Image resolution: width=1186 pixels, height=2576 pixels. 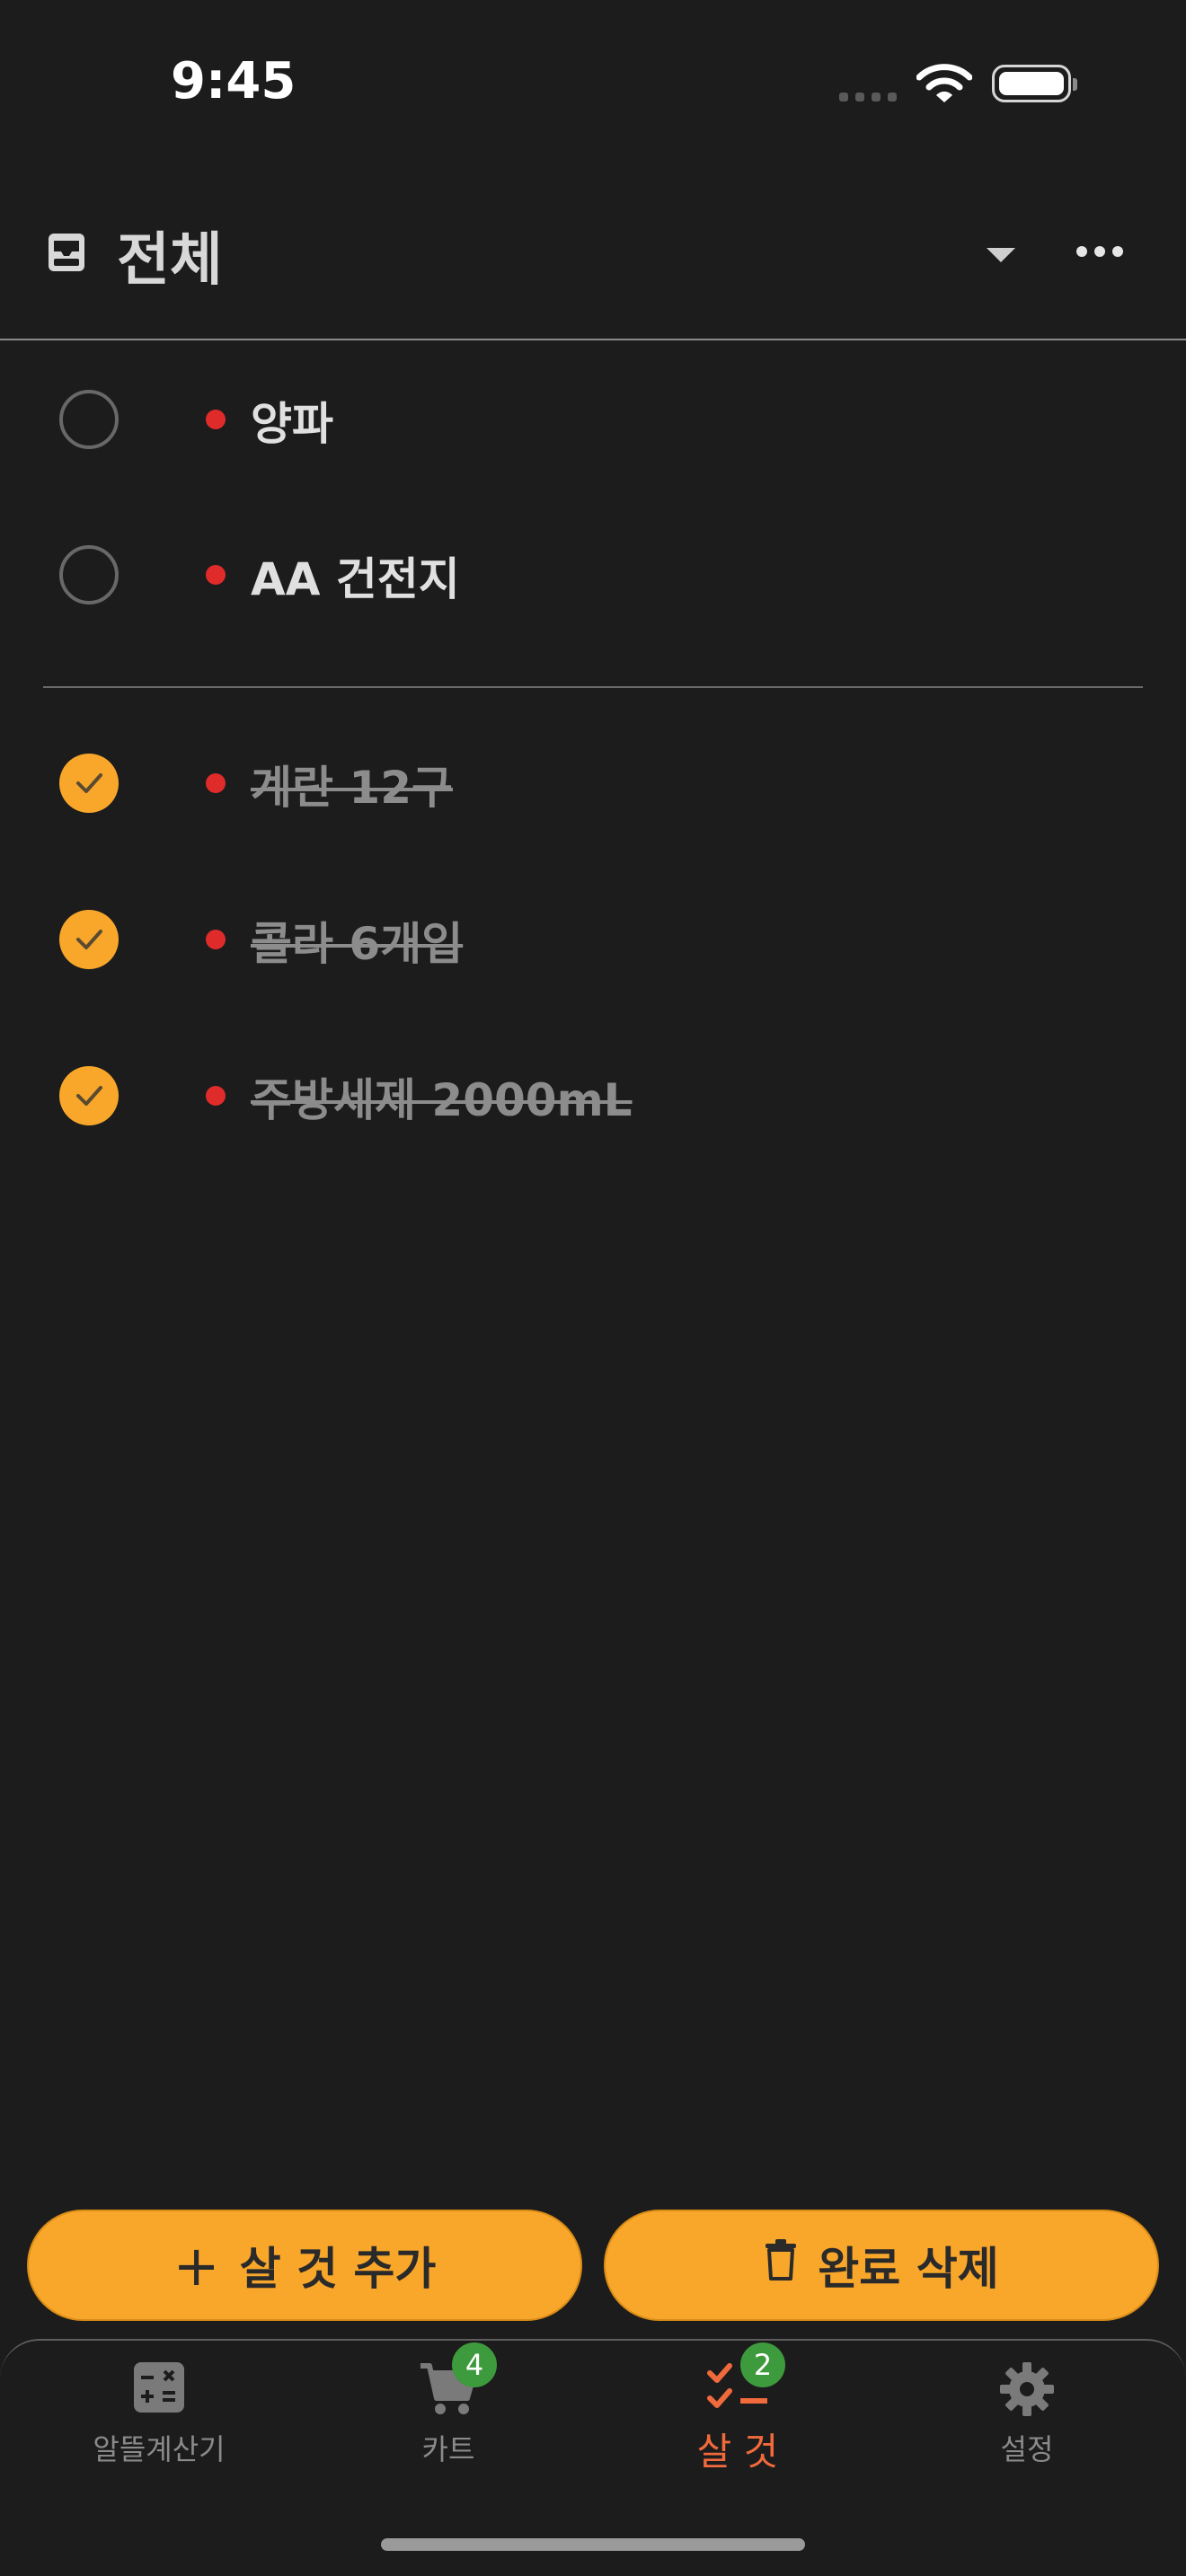 What do you see at coordinates (352, 788) in the screenshot?
I see `item-label: 계란 12구` at bounding box center [352, 788].